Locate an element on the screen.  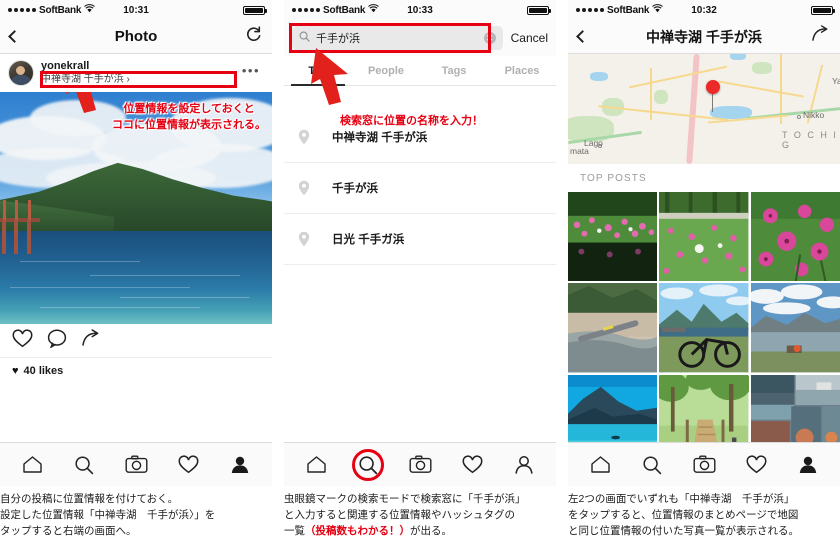
status-bar: SoftBank 10:33 is located at coordinates (420, 10).